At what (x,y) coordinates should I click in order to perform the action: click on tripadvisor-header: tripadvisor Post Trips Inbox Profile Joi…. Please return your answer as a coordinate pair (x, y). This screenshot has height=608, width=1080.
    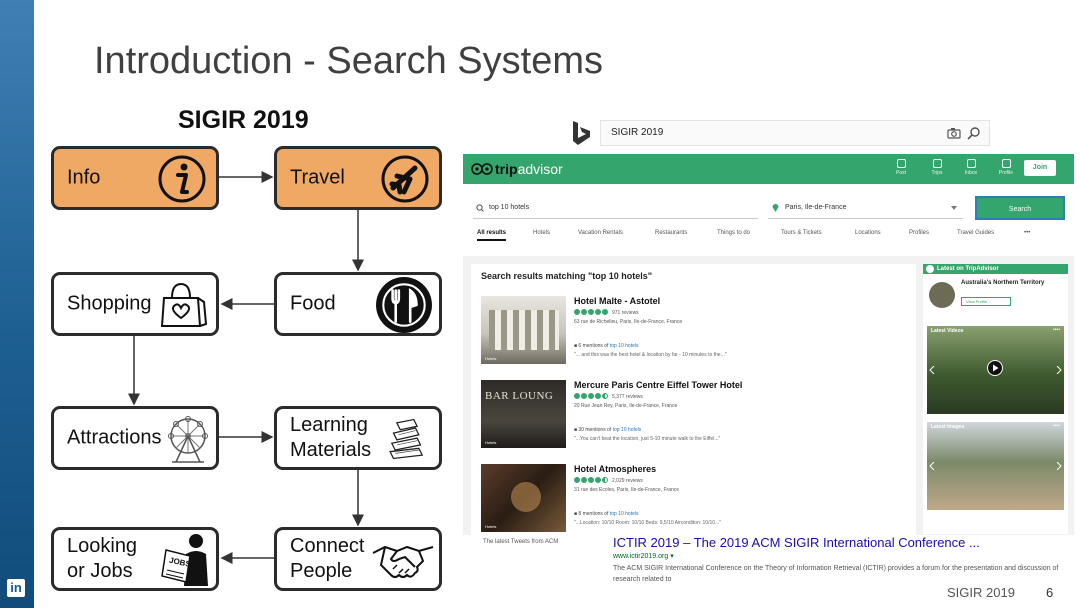
    Looking at the image, I should click on (768, 169).